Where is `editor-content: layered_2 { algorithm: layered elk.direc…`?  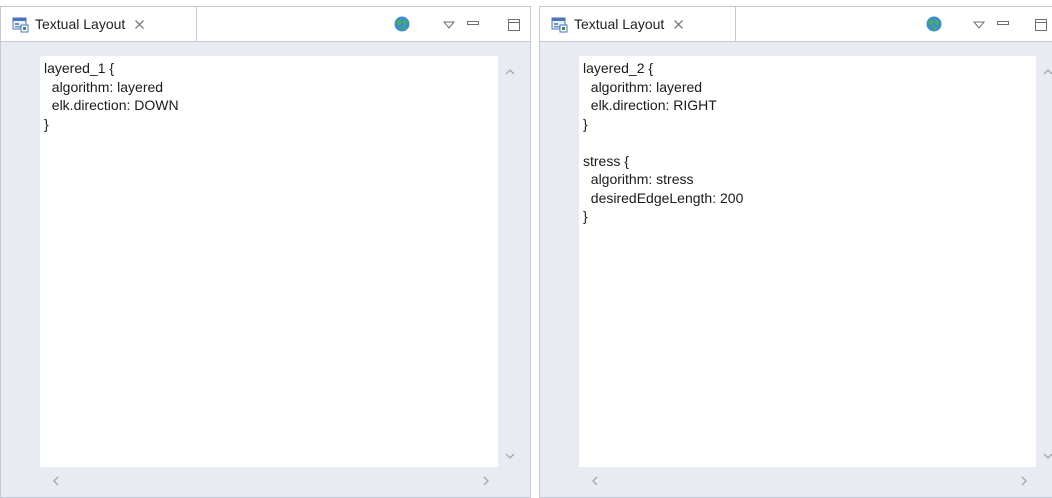
editor-content: layered_2 { algorithm: layered elk.direc… is located at coordinates (807, 141).